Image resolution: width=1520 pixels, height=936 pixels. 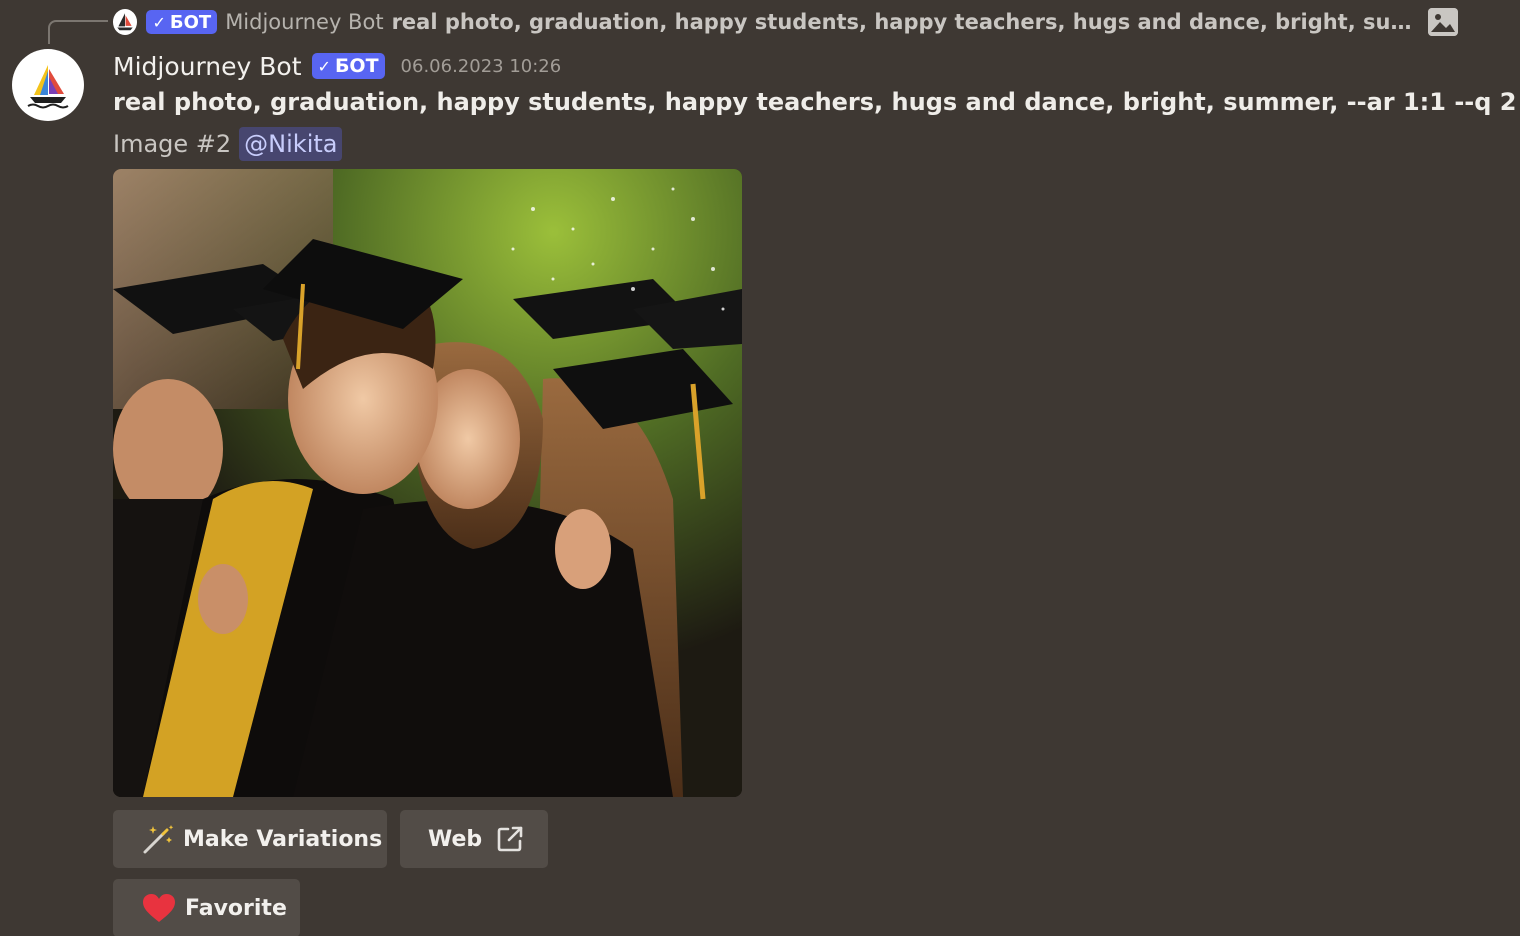 I want to click on image-label: Image #2, so click(x=172, y=144).